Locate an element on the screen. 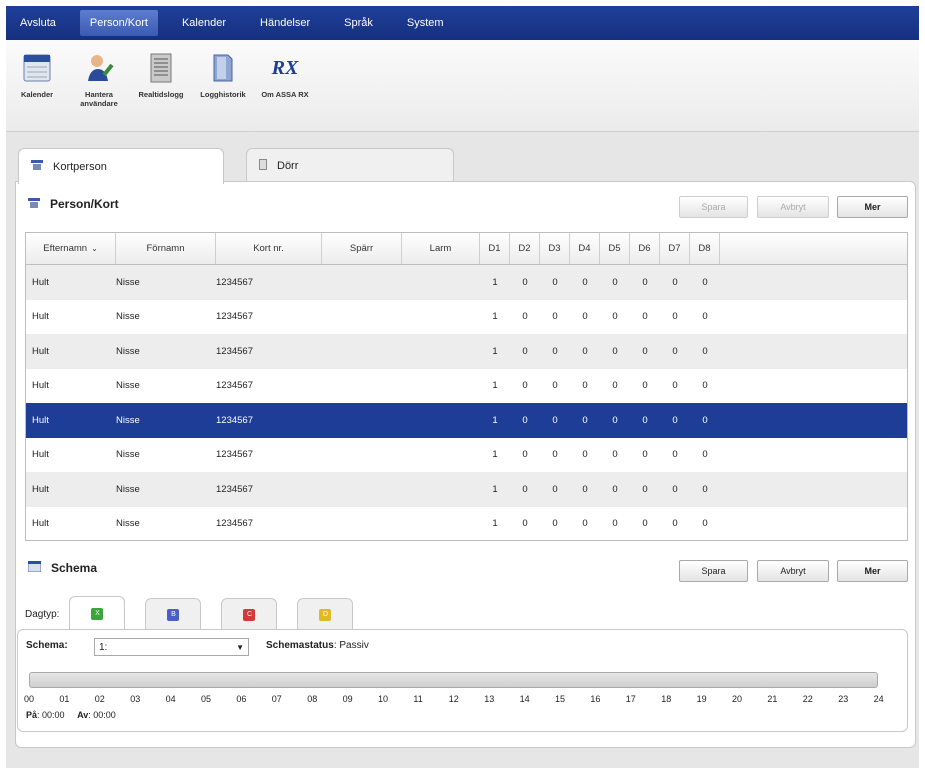 The width and height of the screenshot is (925, 771). column-header-label: D5 is located at coordinates (614, 248).